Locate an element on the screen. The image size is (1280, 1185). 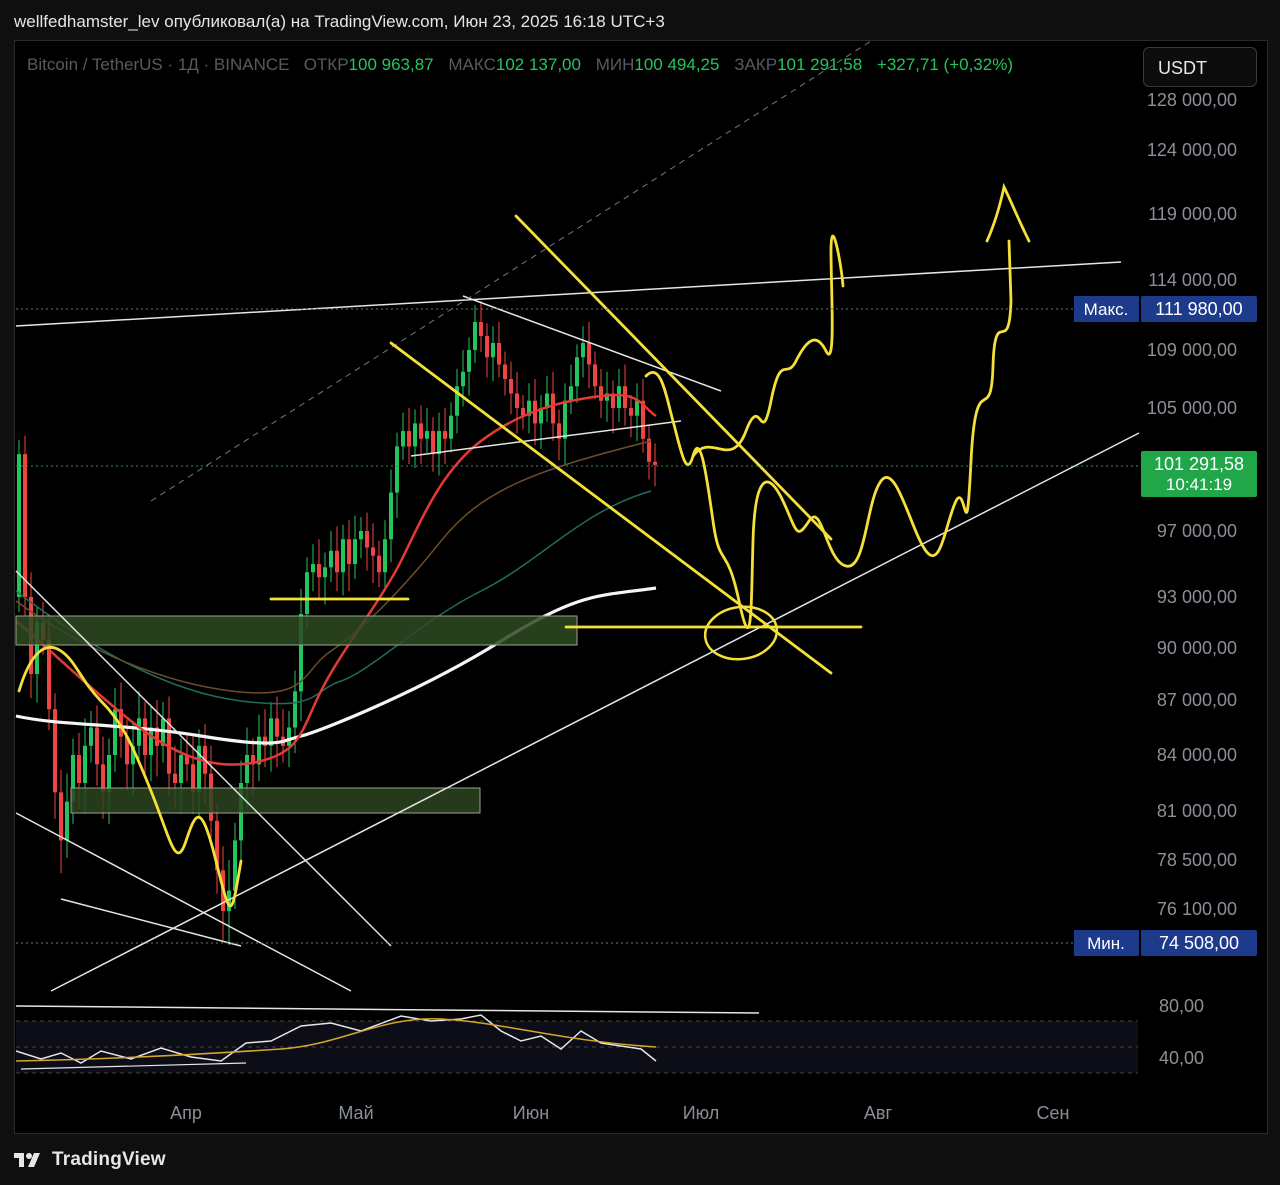
time-axis-label: Апр is located at coordinates (186, 1113).